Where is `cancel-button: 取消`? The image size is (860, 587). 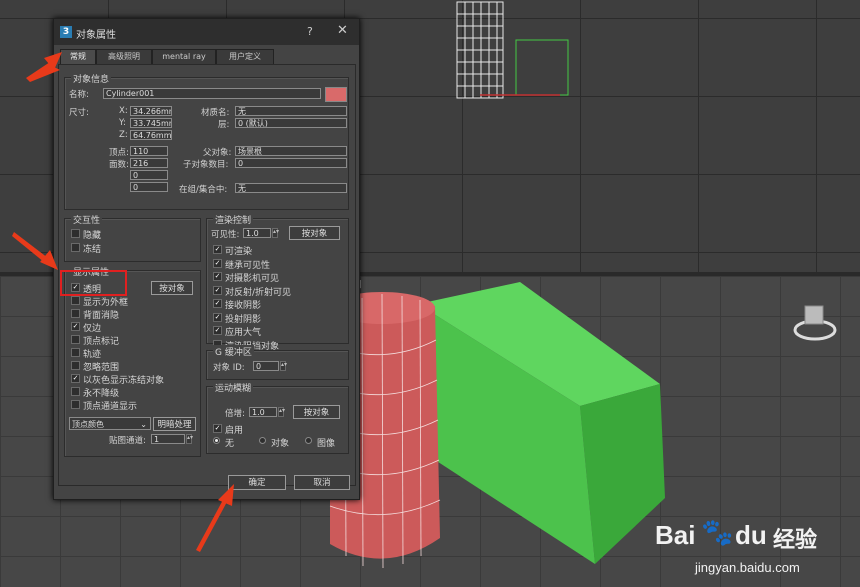 cancel-button: 取消 is located at coordinates (322, 482).